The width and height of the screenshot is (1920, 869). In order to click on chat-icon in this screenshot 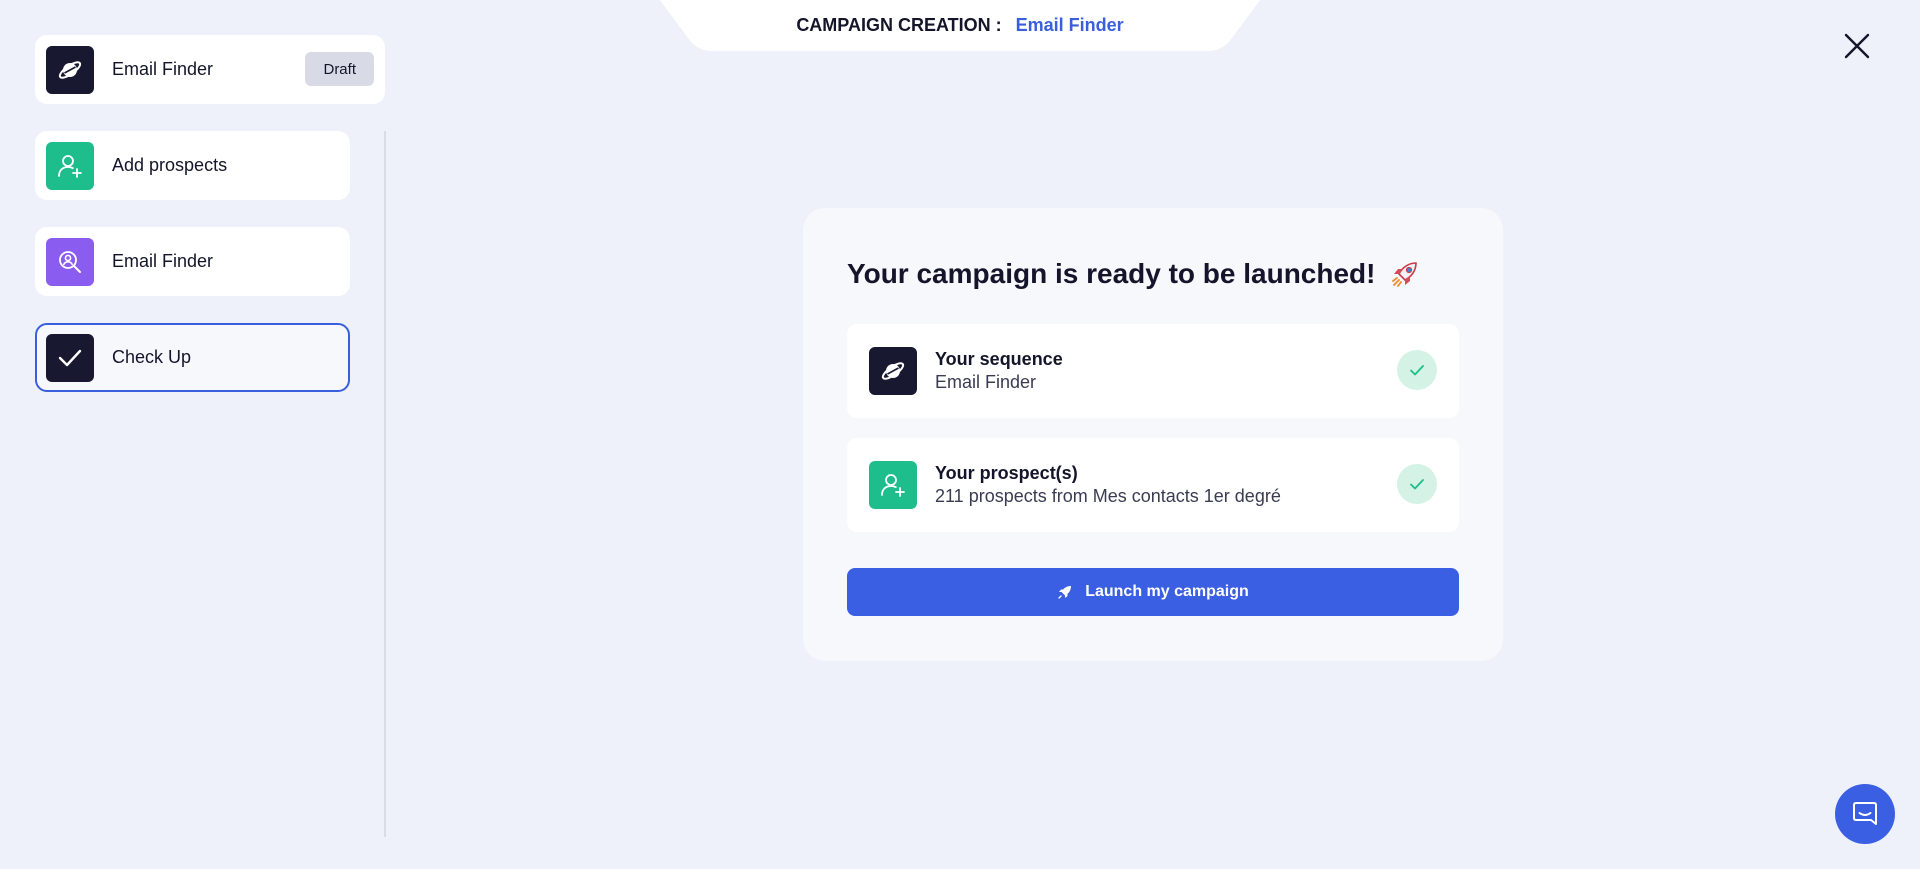, I will do `click(1865, 813)`.